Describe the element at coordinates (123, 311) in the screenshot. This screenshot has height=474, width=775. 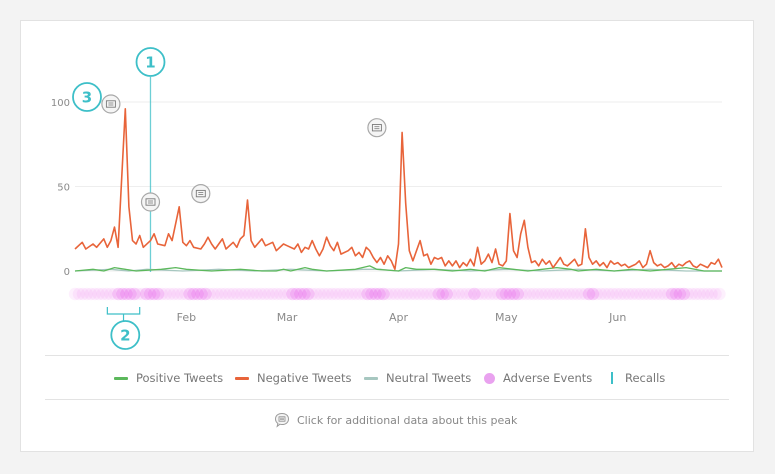
I see `adverse-range-bracket` at that location.